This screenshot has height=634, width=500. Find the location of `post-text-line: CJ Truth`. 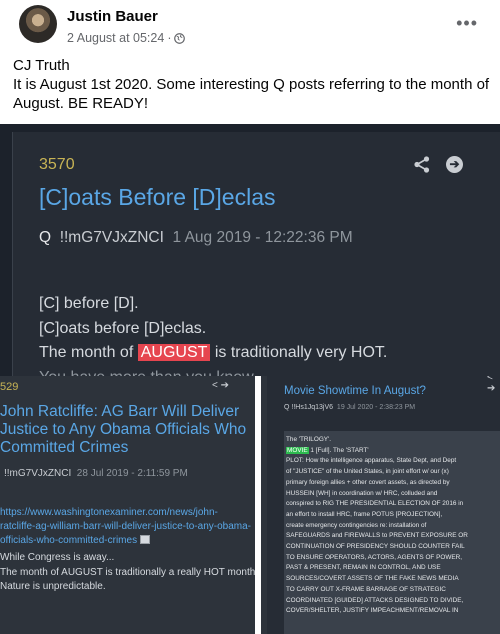

post-text-line: CJ Truth is located at coordinates (41, 65).